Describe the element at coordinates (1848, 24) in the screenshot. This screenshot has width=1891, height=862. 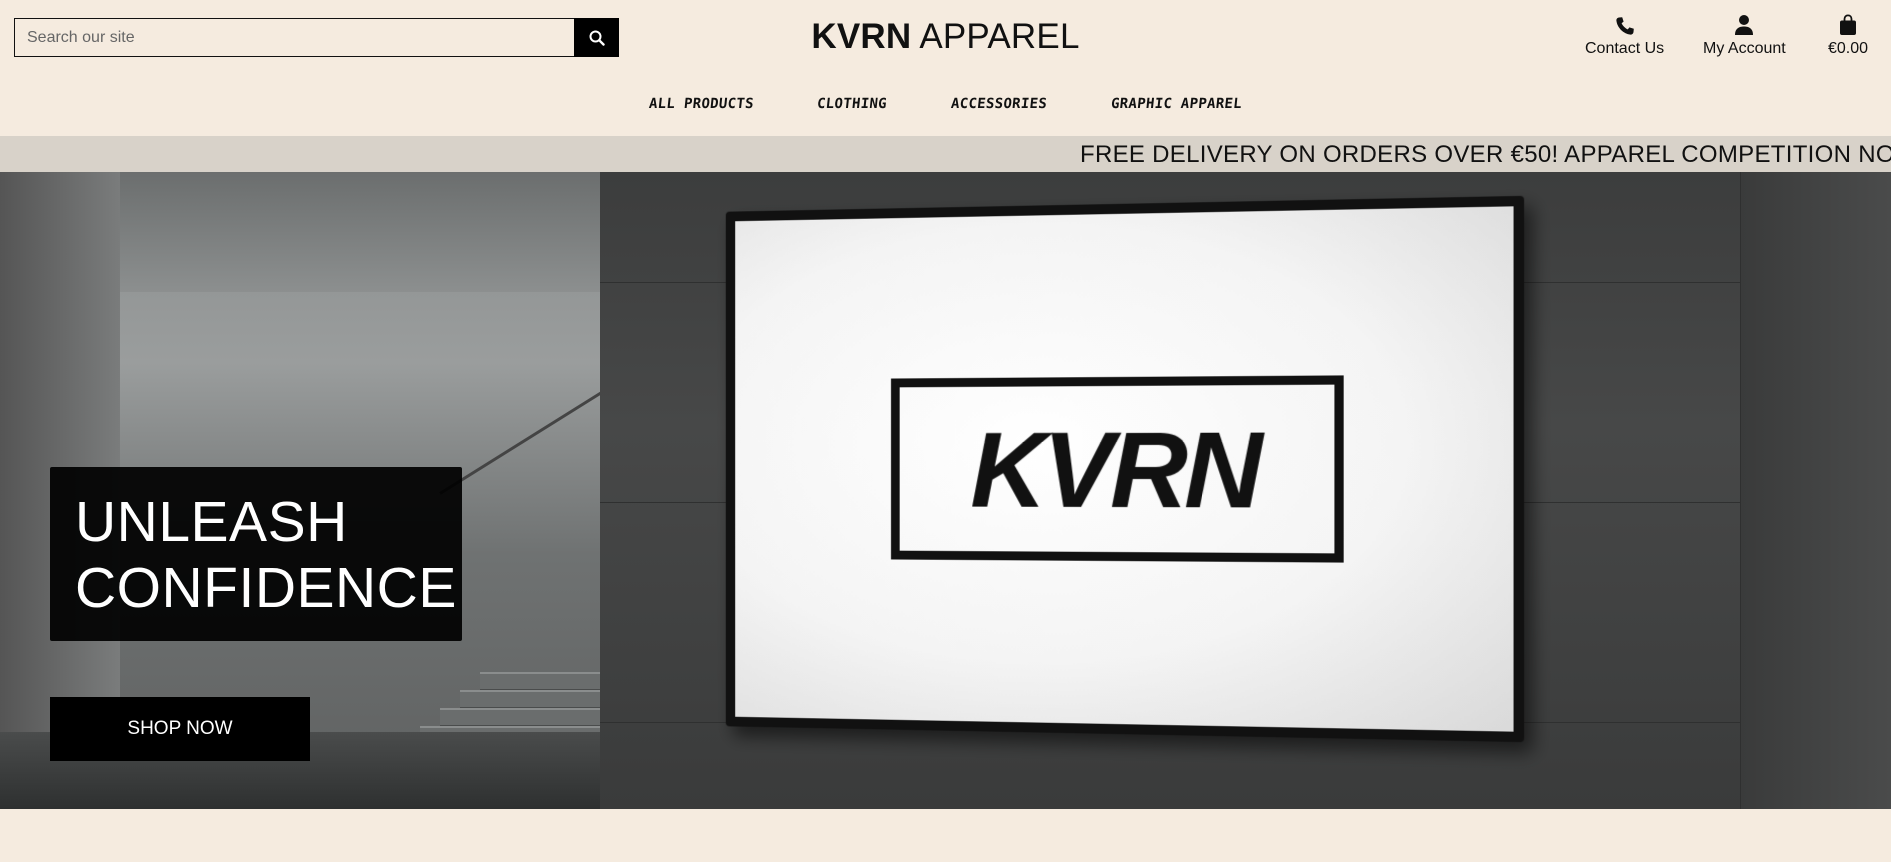
I see `shopping-bag-icon` at that location.